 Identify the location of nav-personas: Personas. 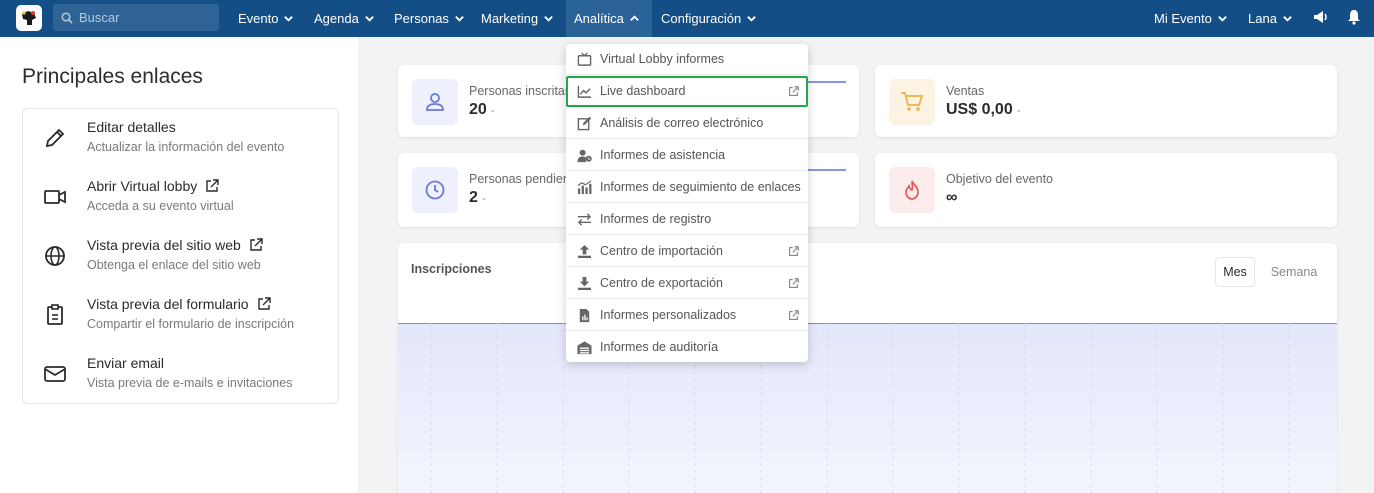
(429, 18).